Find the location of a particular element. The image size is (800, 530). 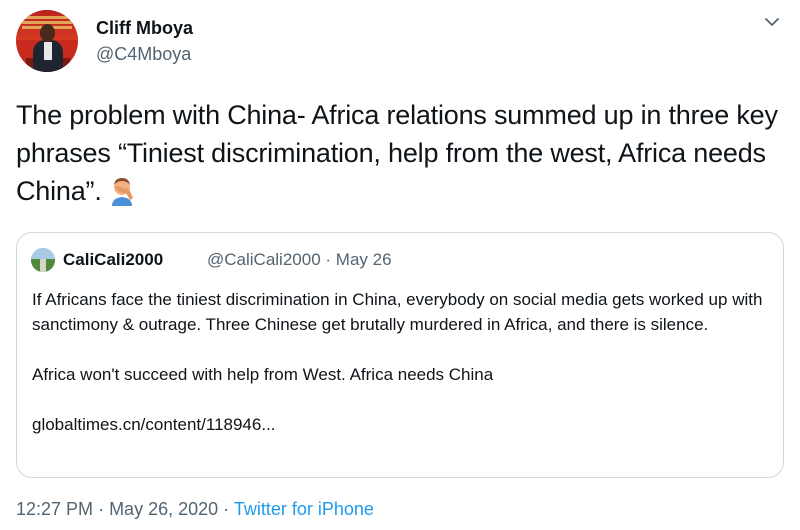

author-display-name: Cliff Mboya is located at coordinates (144, 28).